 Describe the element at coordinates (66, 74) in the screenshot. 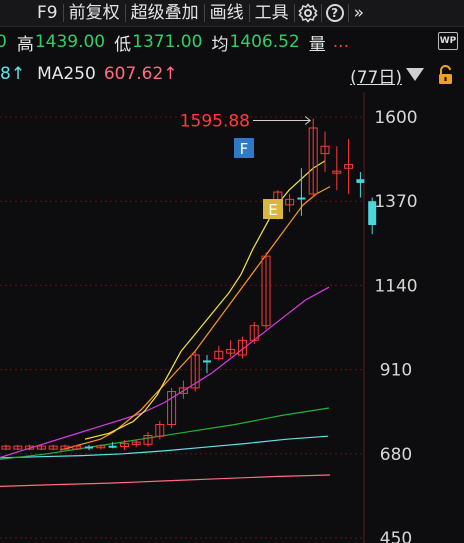

I see `ma250-label: MA250` at that location.